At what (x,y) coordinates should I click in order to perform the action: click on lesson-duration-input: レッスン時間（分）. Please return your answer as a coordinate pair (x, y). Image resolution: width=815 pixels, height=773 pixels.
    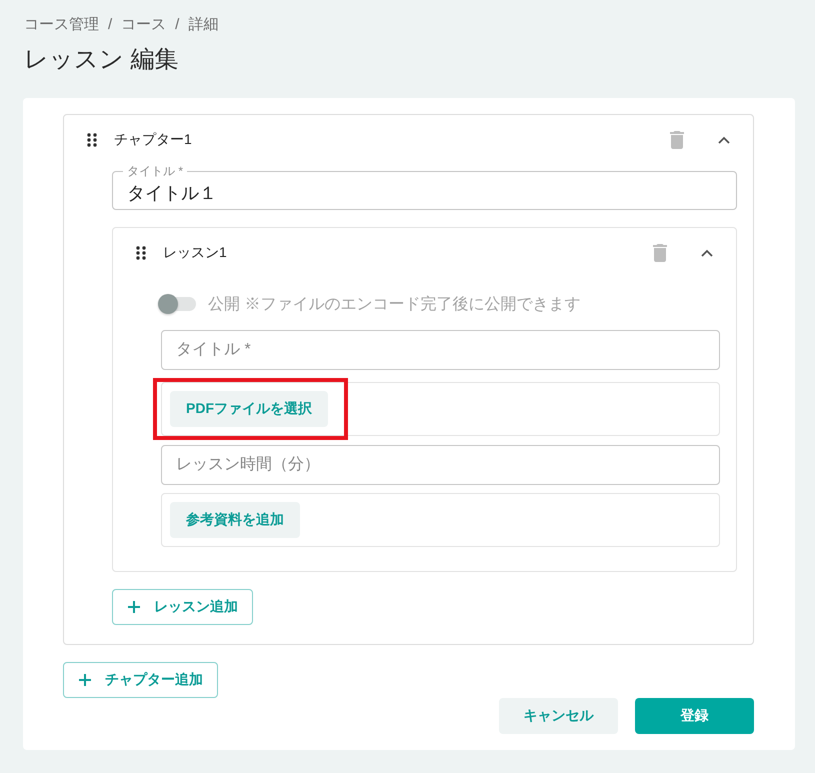
    Looking at the image, I should click on (440, 465).